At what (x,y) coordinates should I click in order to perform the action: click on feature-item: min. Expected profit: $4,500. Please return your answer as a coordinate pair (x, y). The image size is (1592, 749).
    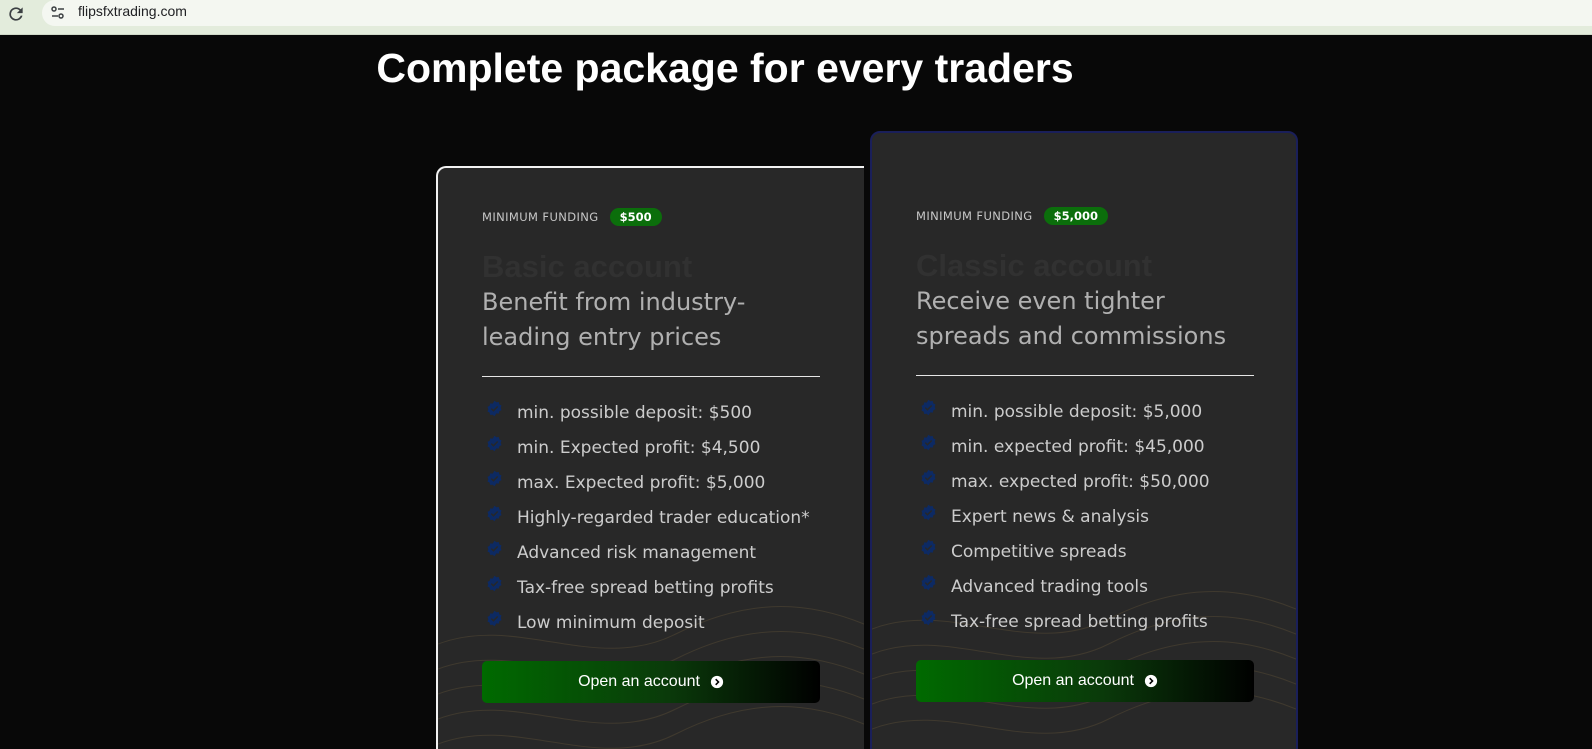
    Looking at the image, I should click on (646, 447).